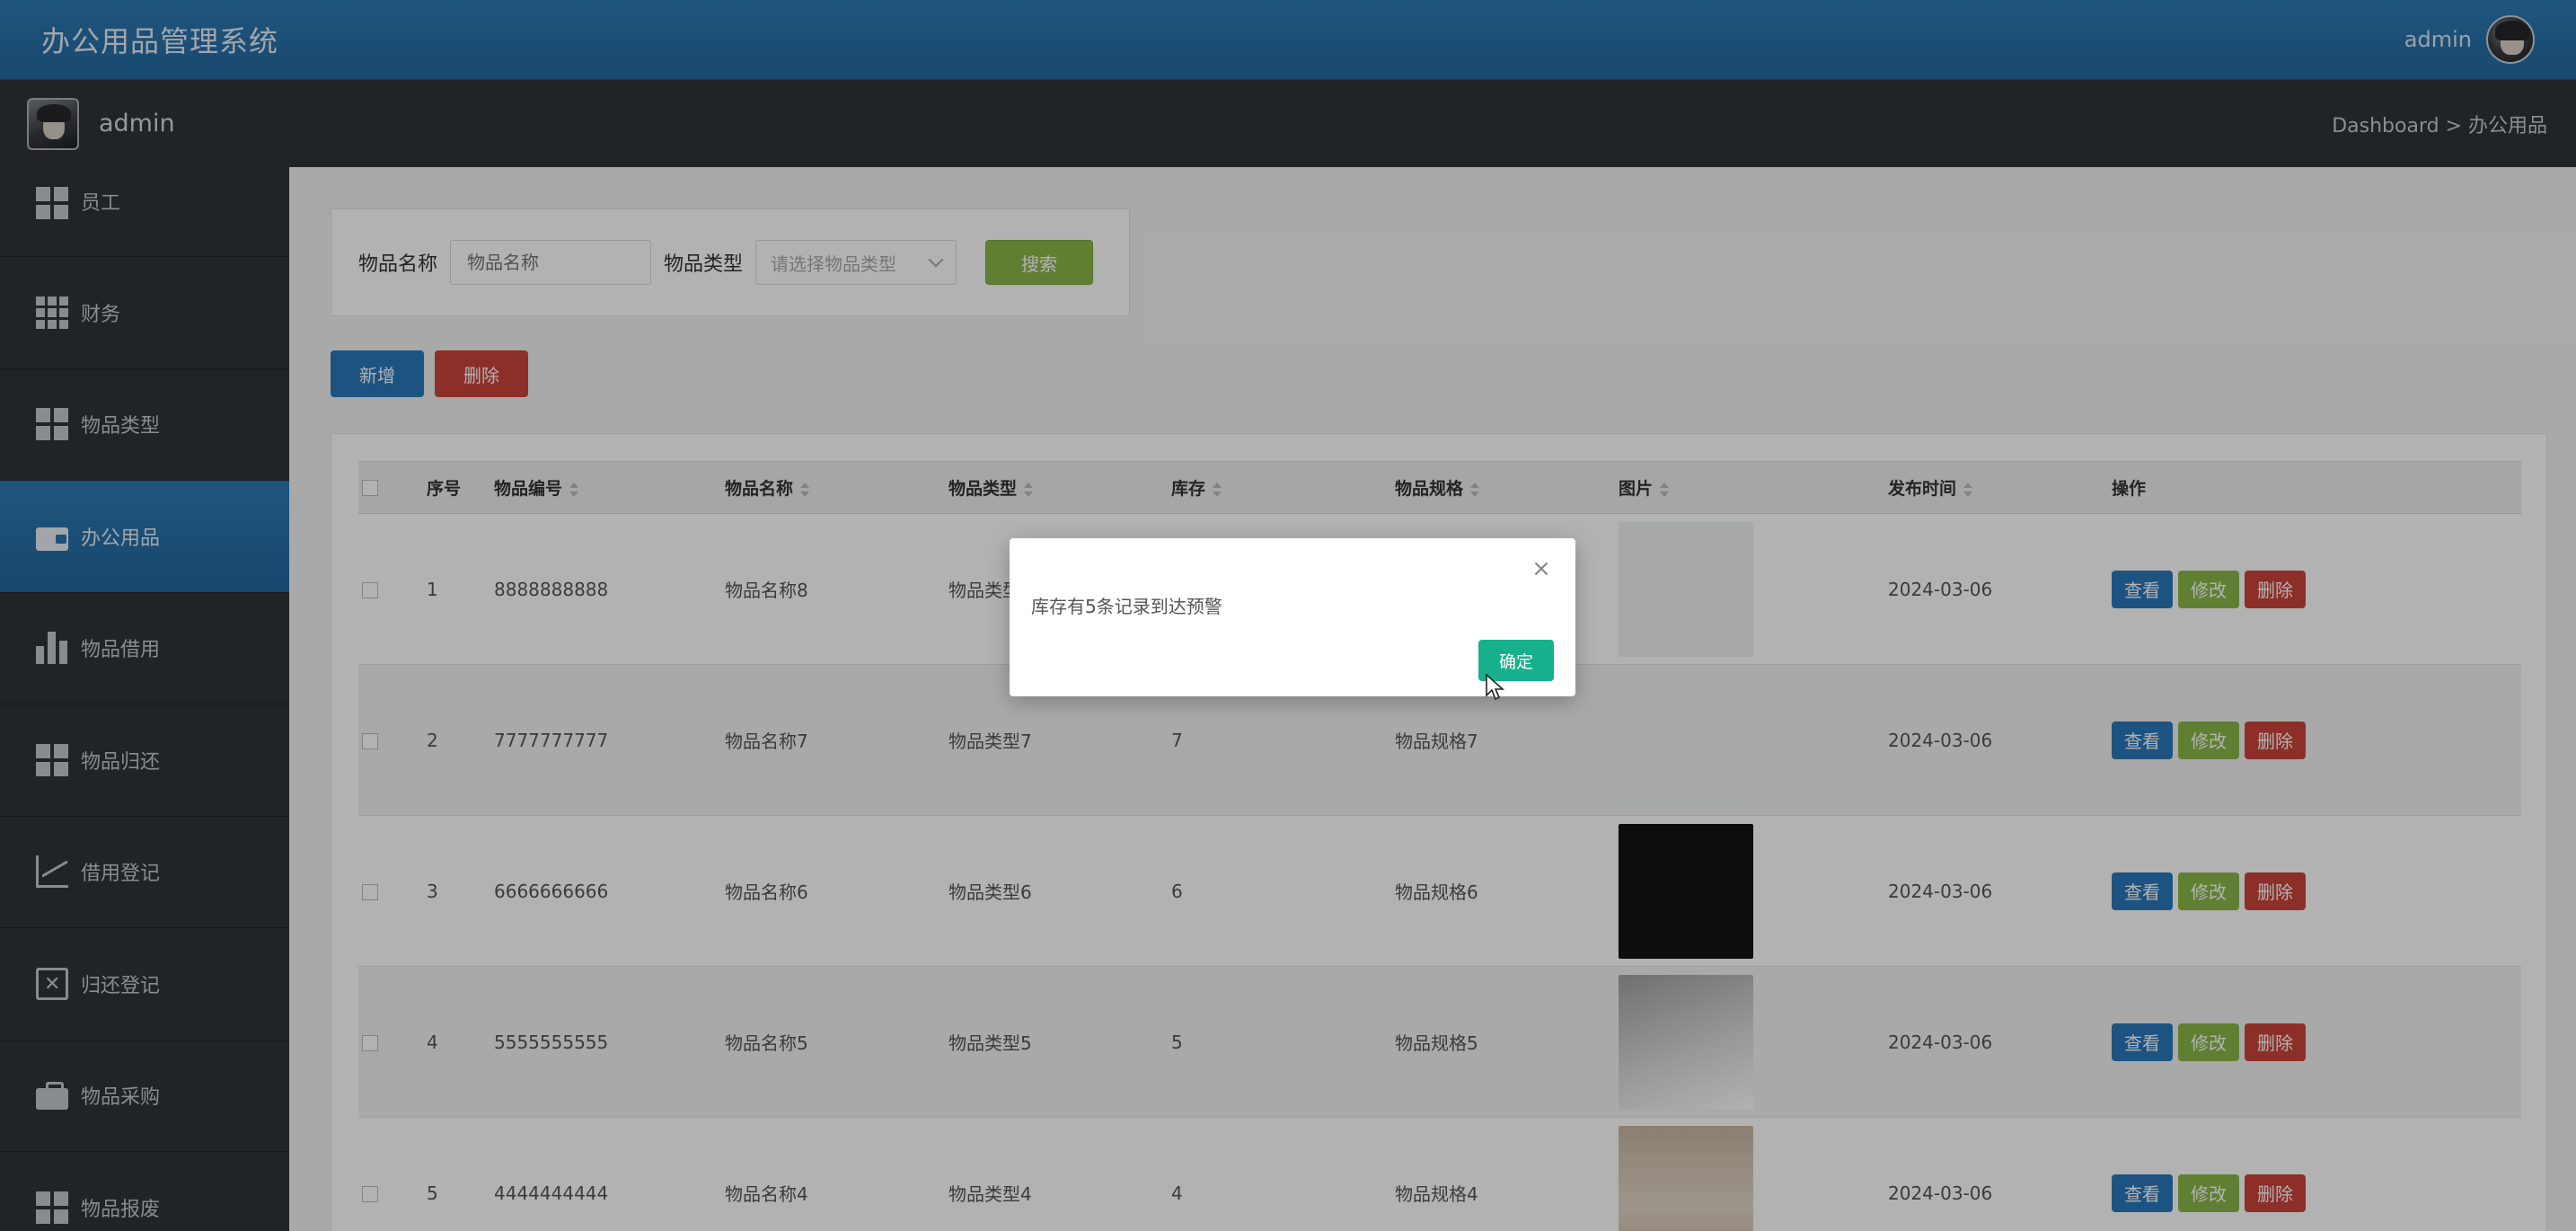 This screenshot has height=1231, width=2576. What do you see at coordinates (1126, 606) in the screenshot?
I see `dialog-message: 库存有5条记录到达预警` at bounding box center [1126, 606].